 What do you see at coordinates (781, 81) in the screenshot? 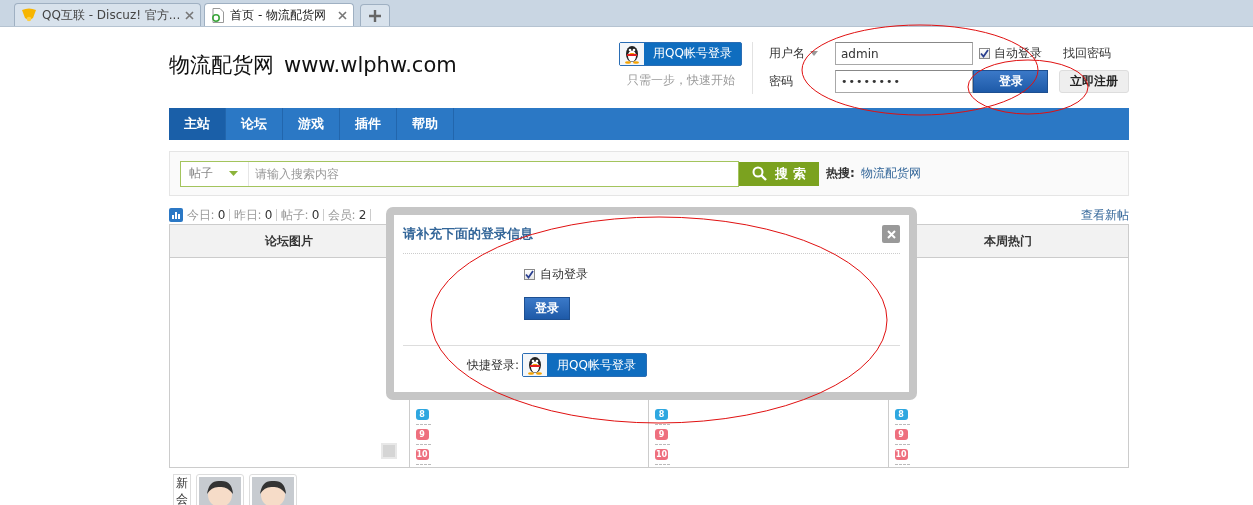
I see `field-label: 密码` at bounding box center [781, 81].